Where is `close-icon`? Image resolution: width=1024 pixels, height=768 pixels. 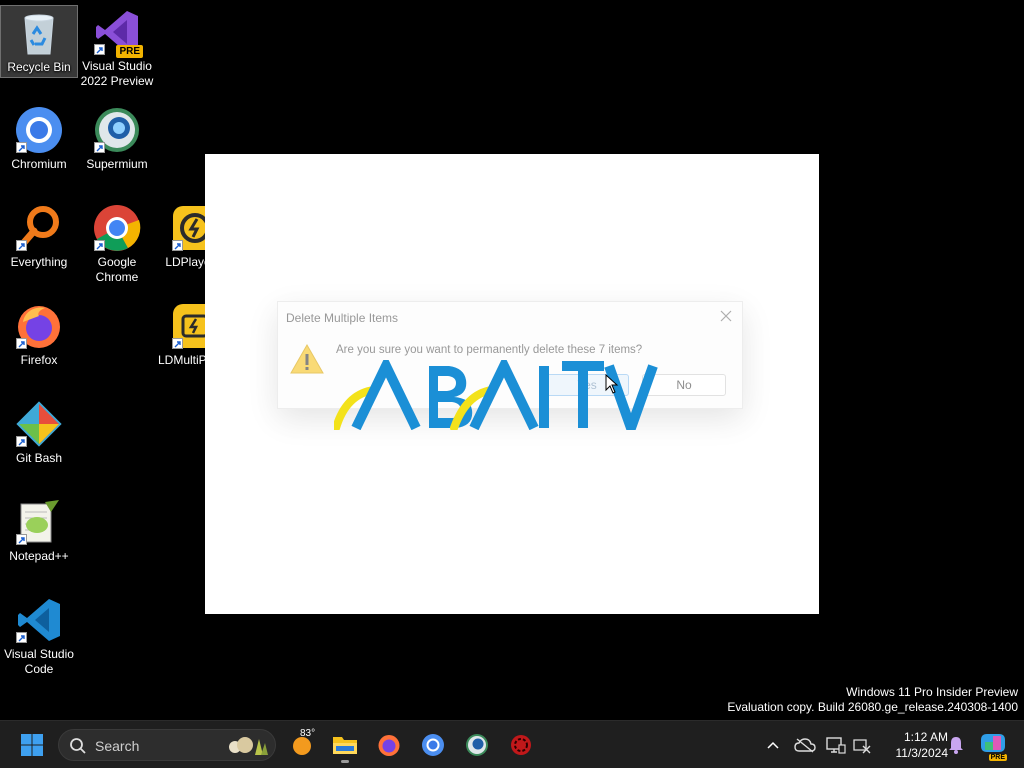
close-icon is located at coordinates (726, 316).